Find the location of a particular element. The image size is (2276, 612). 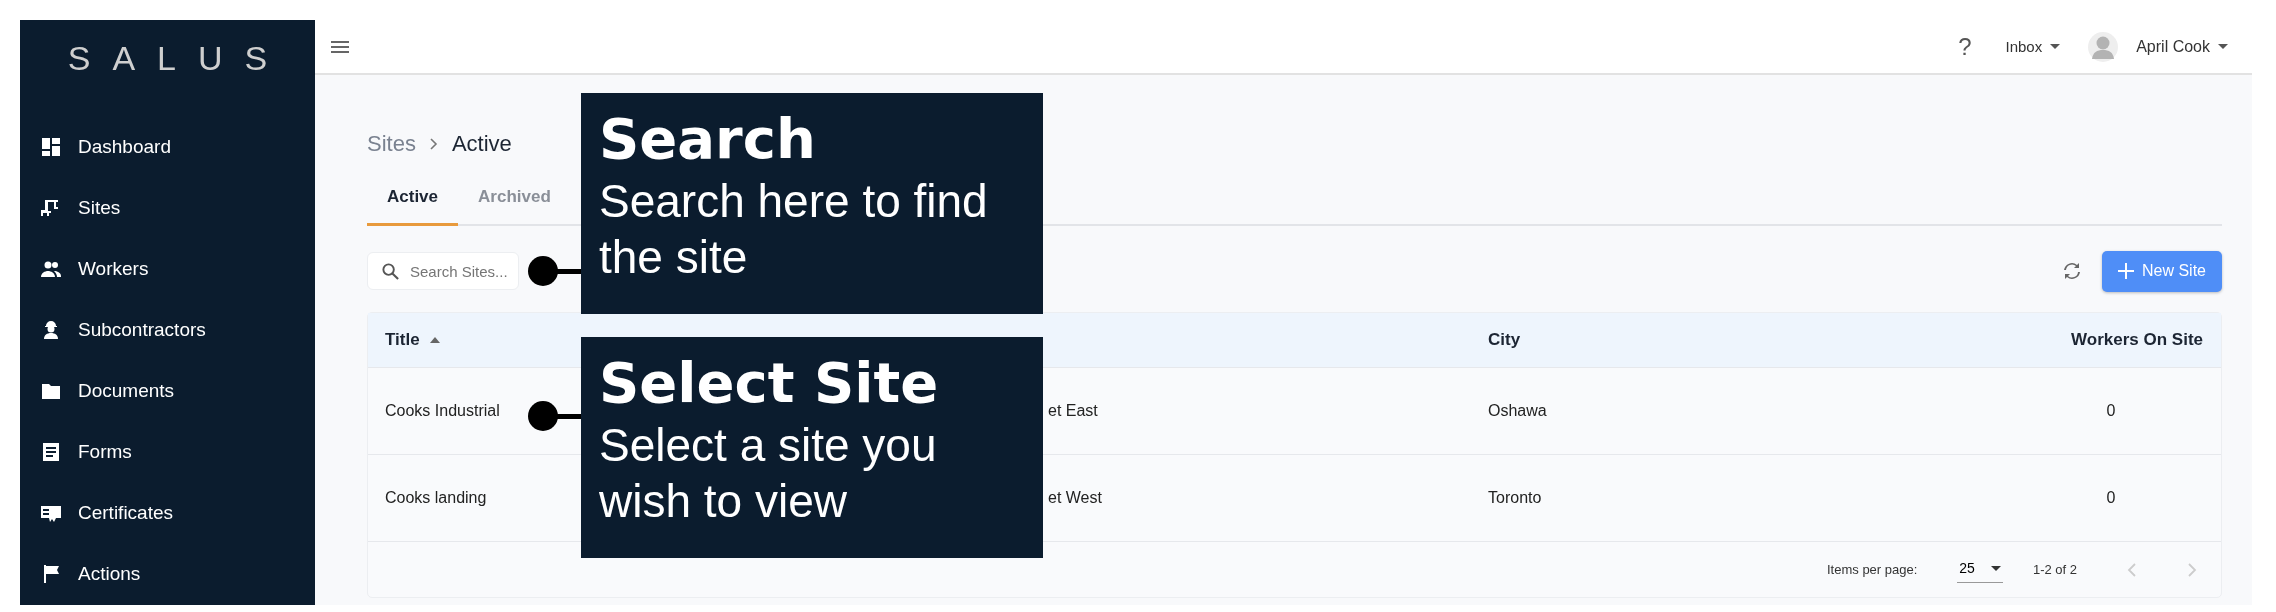

nav-item: Actions is located at coordinates (84, 574).